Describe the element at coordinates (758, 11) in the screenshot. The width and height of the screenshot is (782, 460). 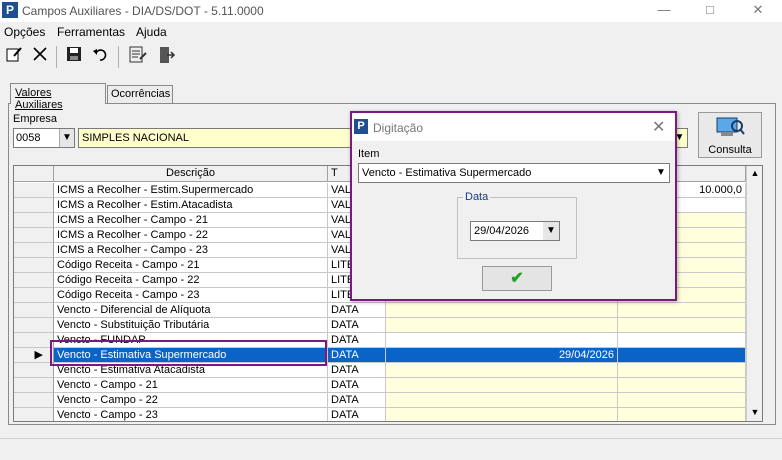
I see `close-button: ✕` at that location.